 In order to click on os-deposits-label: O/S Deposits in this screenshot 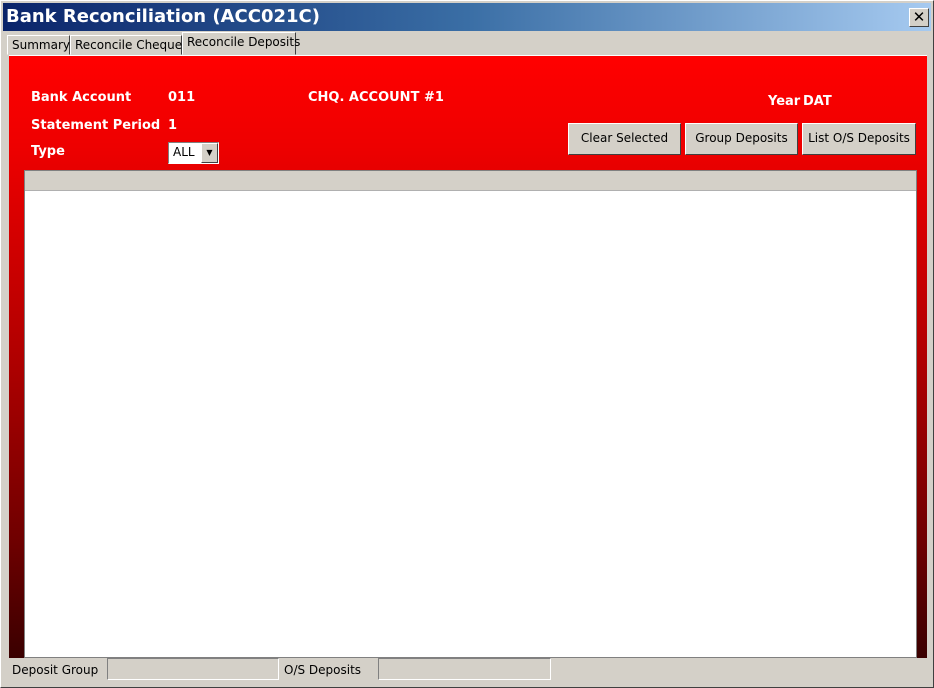, I will do `click(323, 670)`.